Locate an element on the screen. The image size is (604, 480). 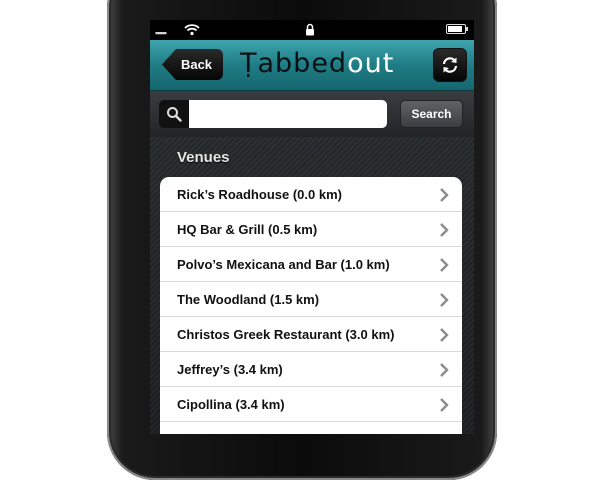
venue-name: HQ Bar & Grill (0.5 km) is located at coordinates (247, 229).